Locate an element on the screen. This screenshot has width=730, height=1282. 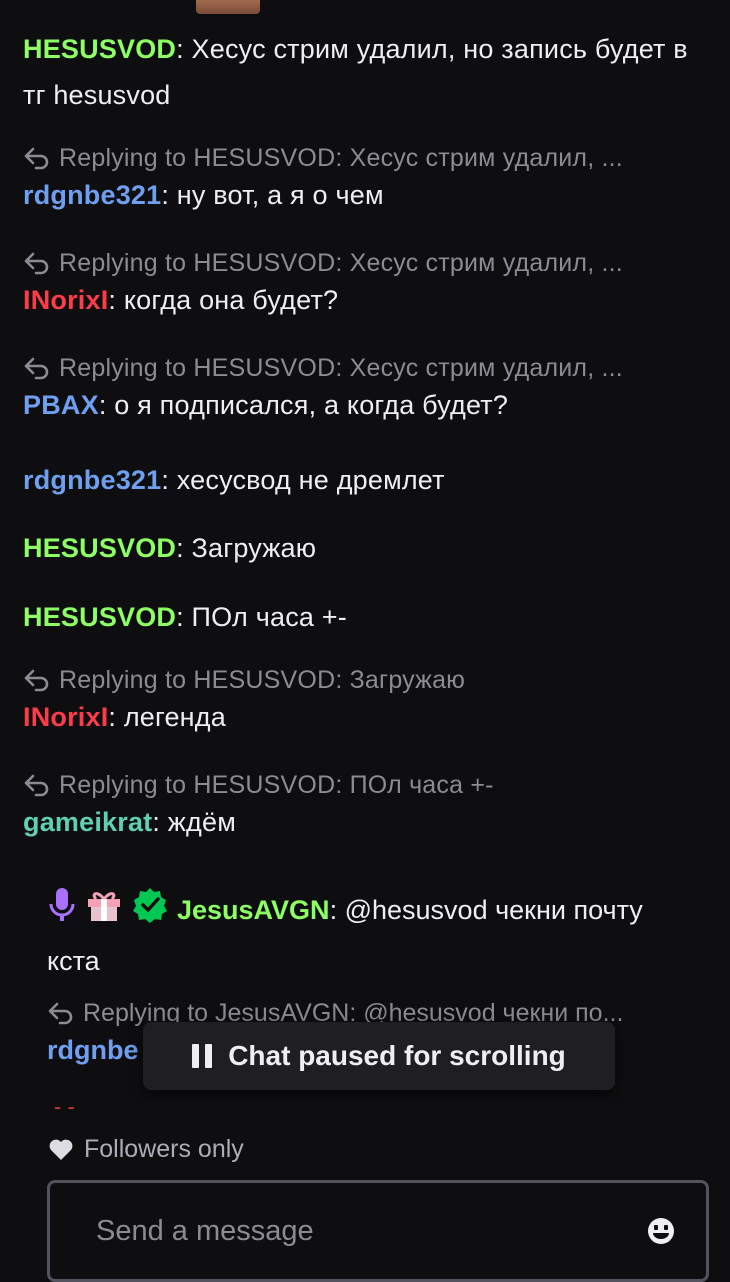
chat-paused-label: Chat paused for scrolling is located at coordinates (397, 1055).